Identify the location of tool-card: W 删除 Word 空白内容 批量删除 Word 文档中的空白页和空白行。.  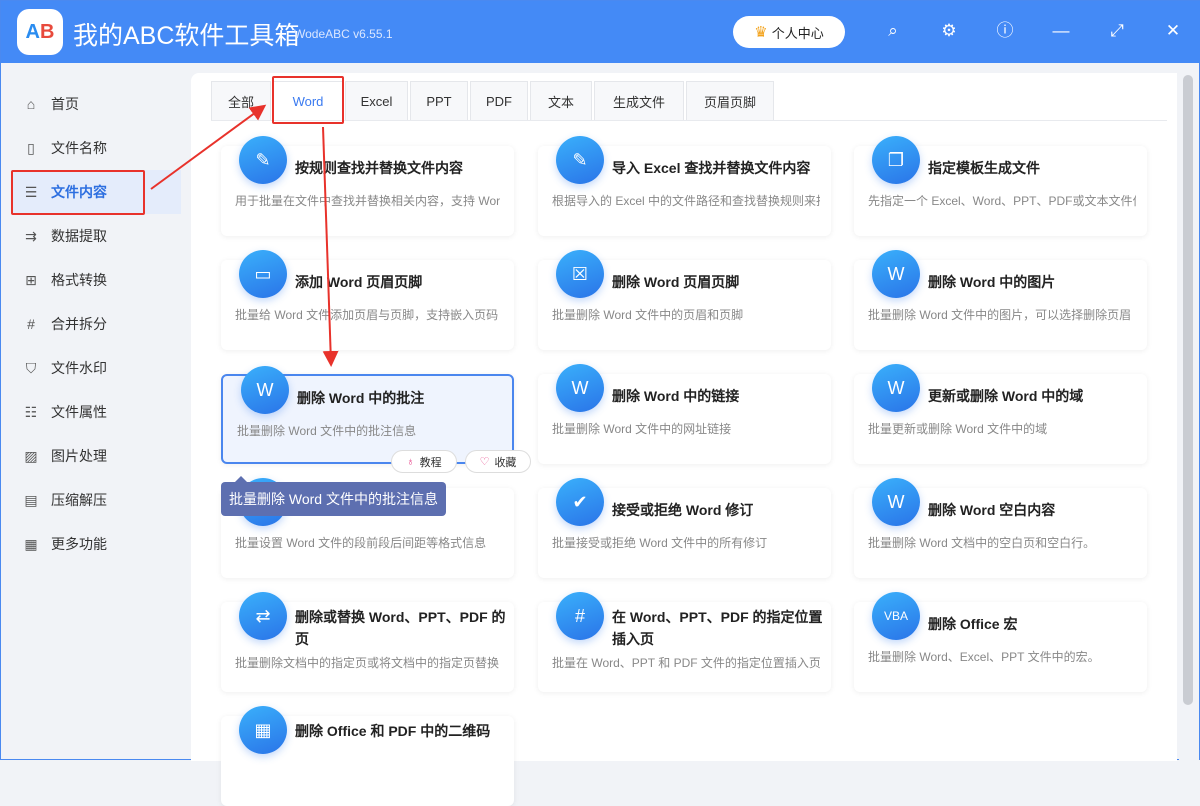
(1000, 528).